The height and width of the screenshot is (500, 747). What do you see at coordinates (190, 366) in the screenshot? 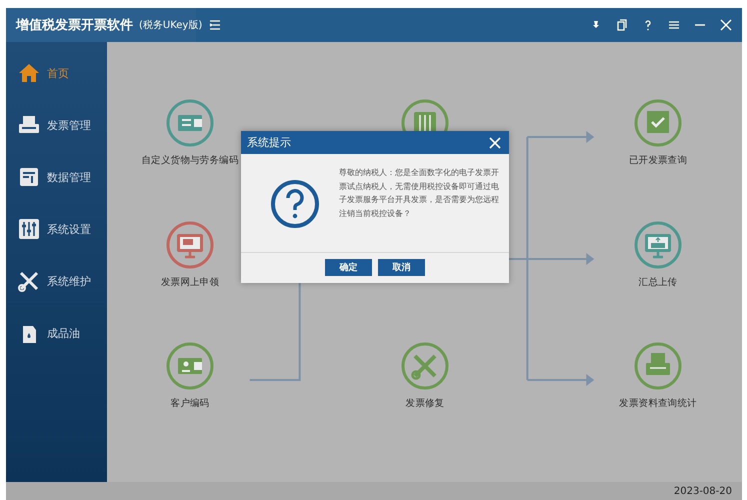
I see `wallet-icon` at bounding box center [190, 366].